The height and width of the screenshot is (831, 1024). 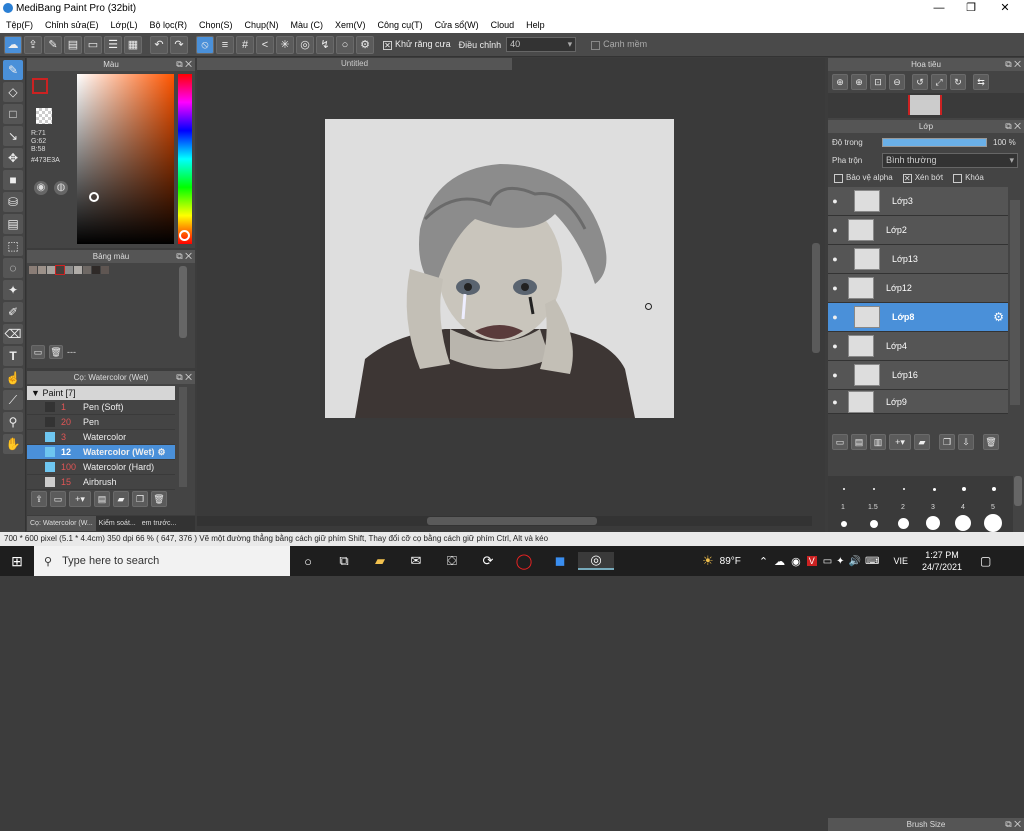 I want to click on adjust-select: 40, so click(x=541, y=44).